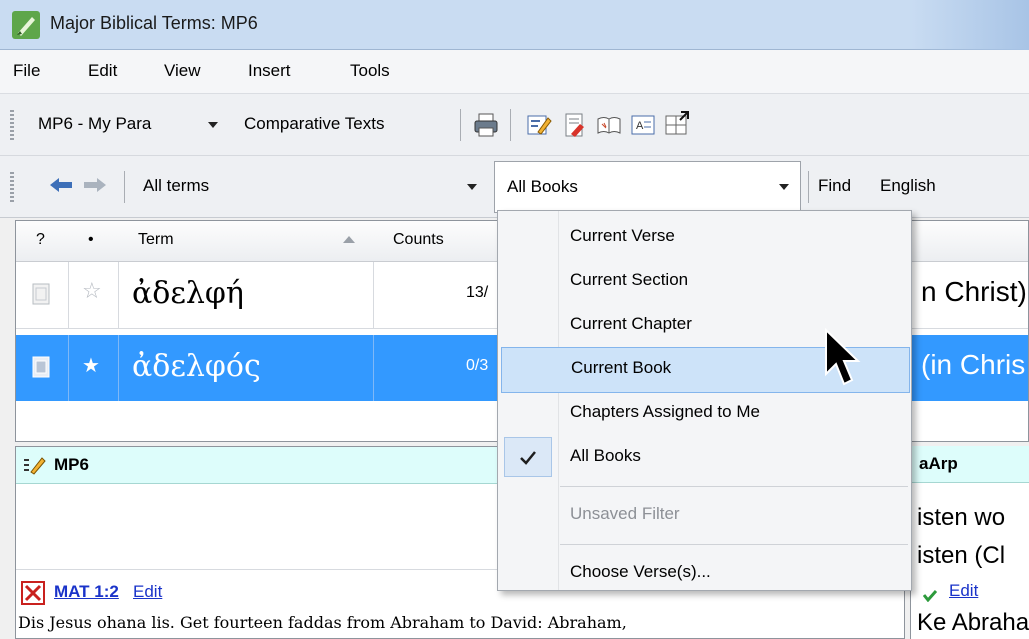  Describe the element at coordinates (605, 455) in the screenshot. I see `menu-item-label: All Books` at that location.